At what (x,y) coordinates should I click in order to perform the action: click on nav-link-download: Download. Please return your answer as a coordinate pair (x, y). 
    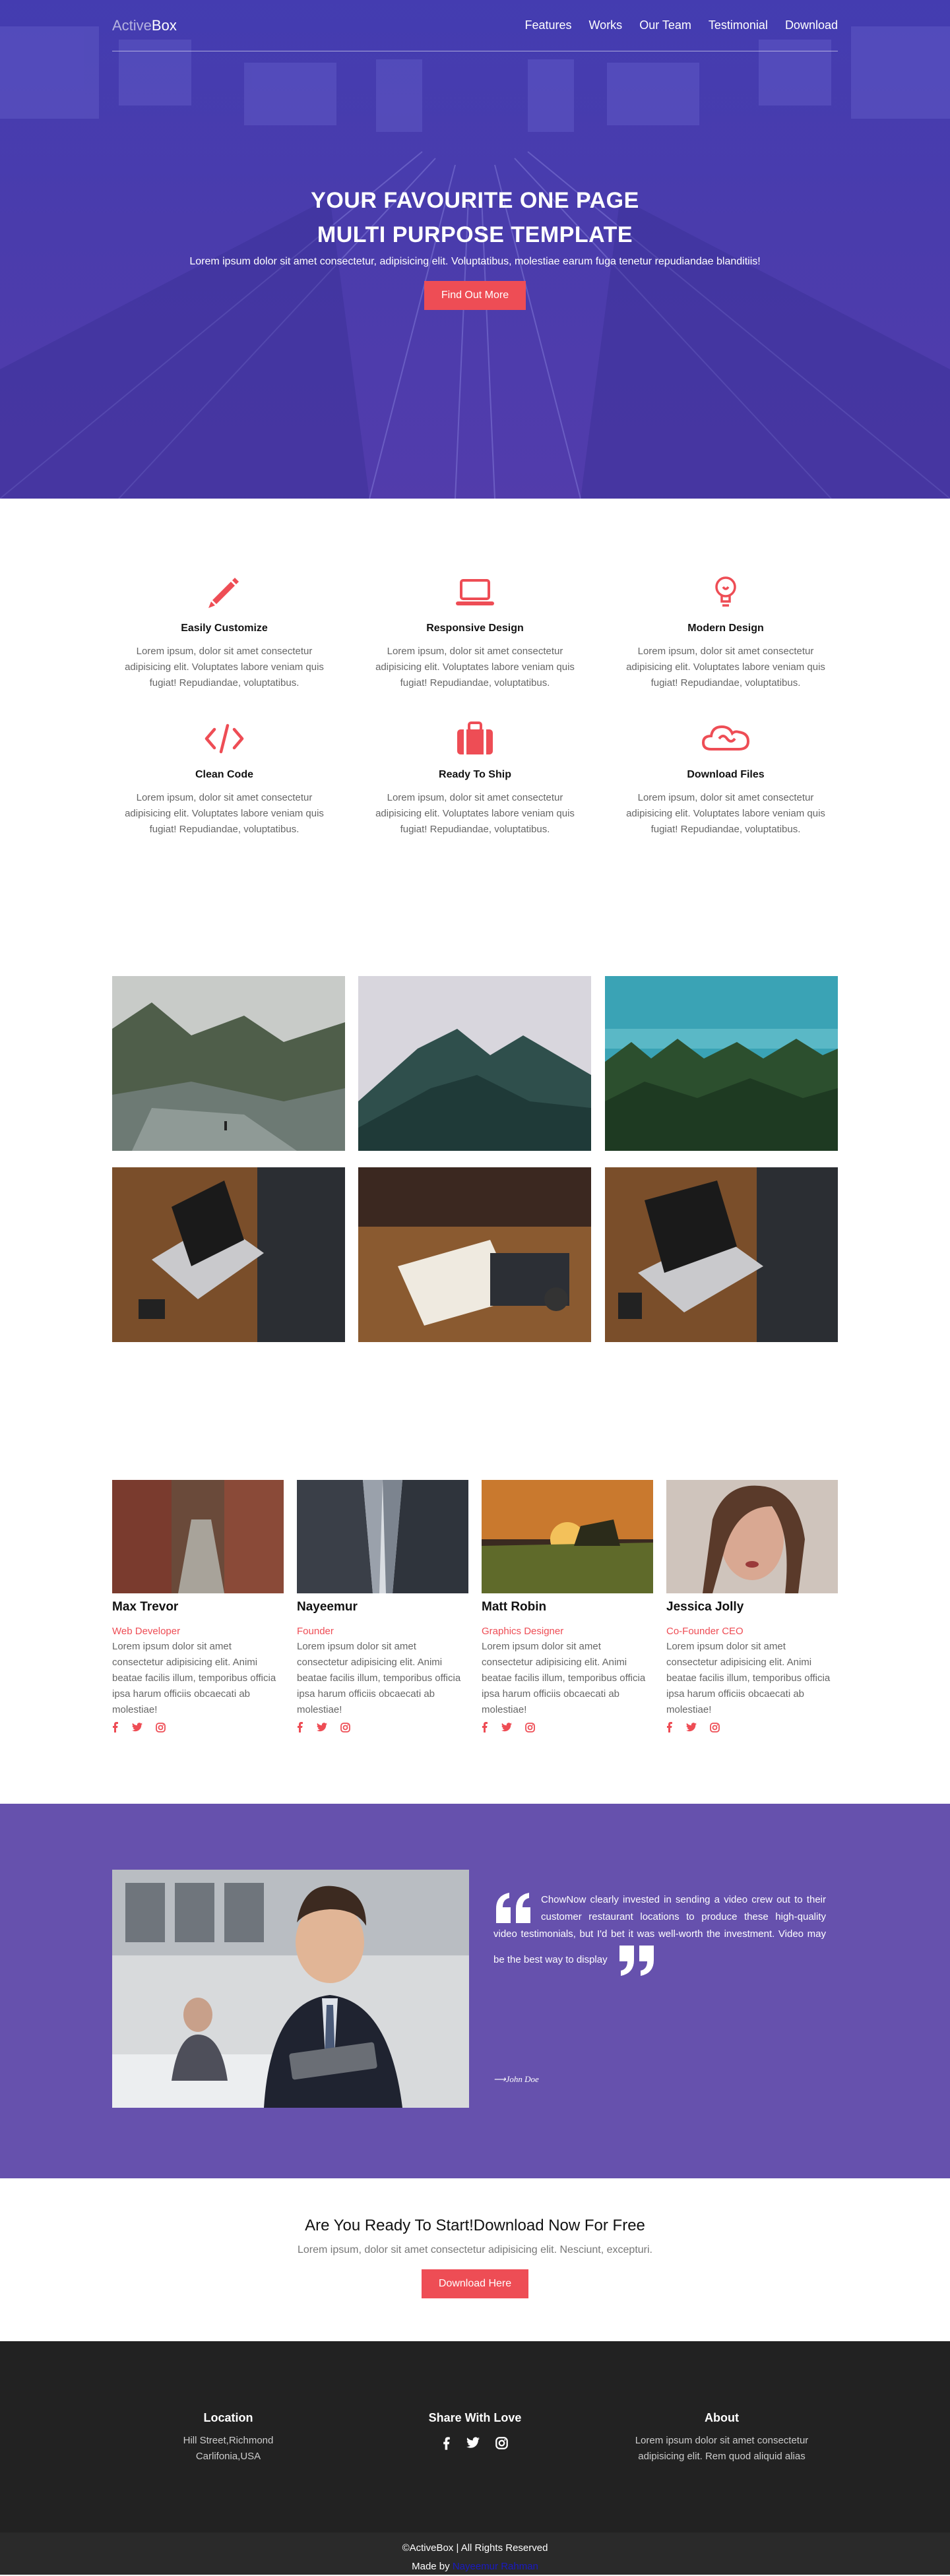
    Looking at the image, I should click on (811, 25).